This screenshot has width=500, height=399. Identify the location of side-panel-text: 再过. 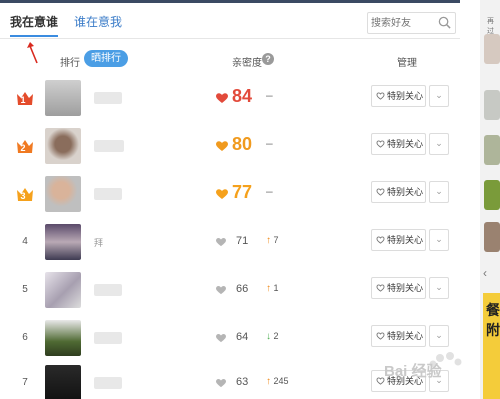
(490, 26).